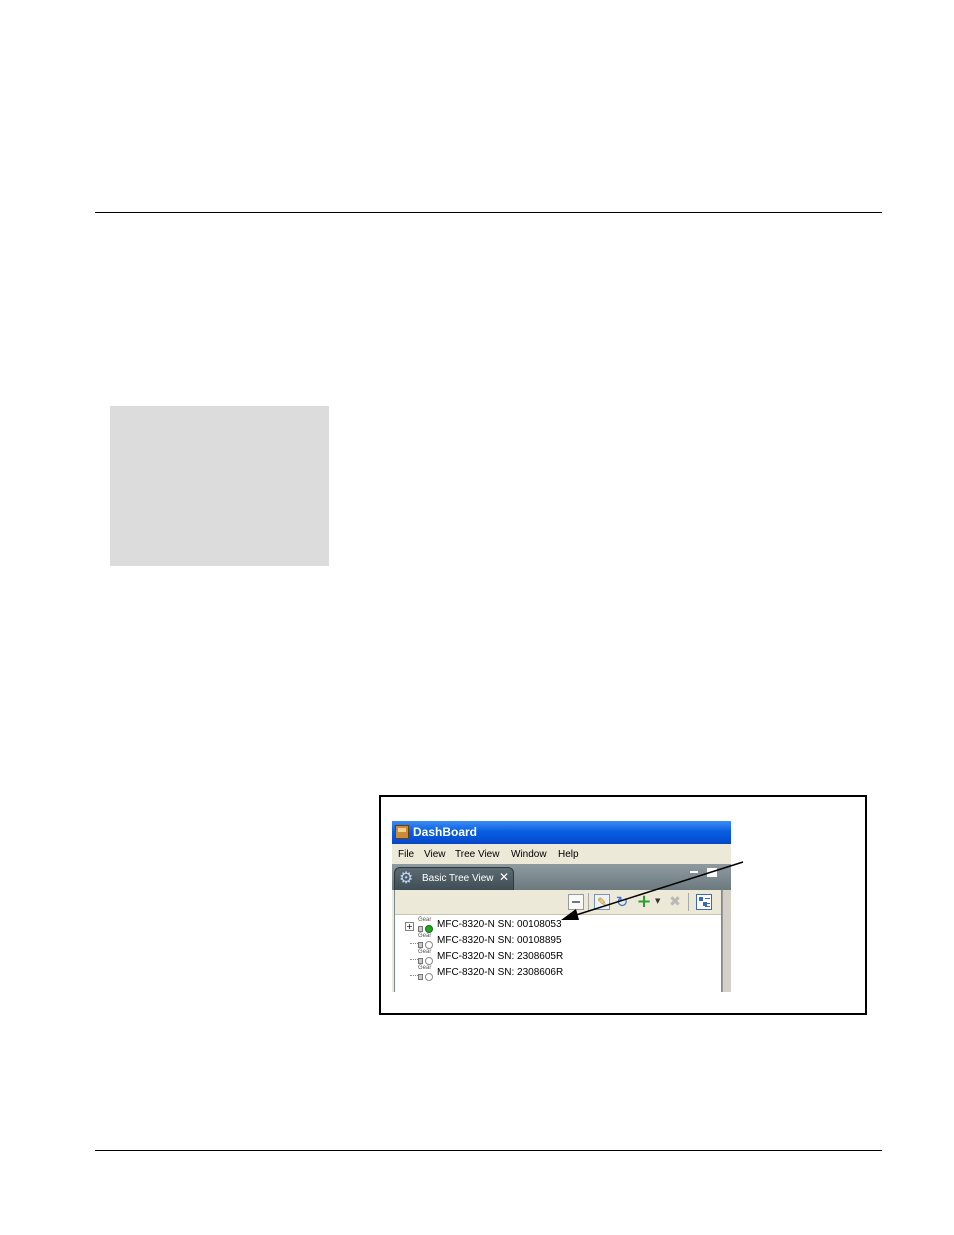 Image resolution: width=954 pixels, height=1235 pixels. Describe the element at coordinates (409, 926) in the screenshot. I see `expand-icon: +` at that location.